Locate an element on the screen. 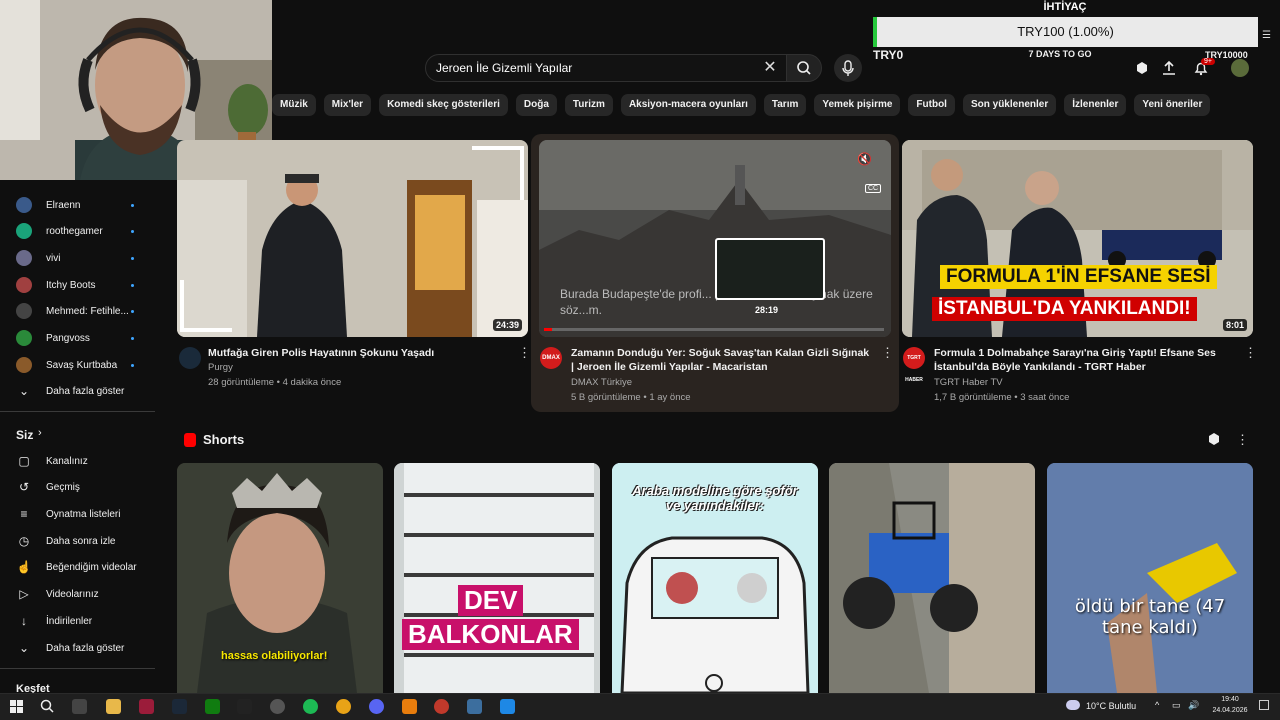 The width and height of the screenshot is (1280, 720). sidebar-item-playlists: ≡ Oynatma listeleri is located at coordinates (86, 514).